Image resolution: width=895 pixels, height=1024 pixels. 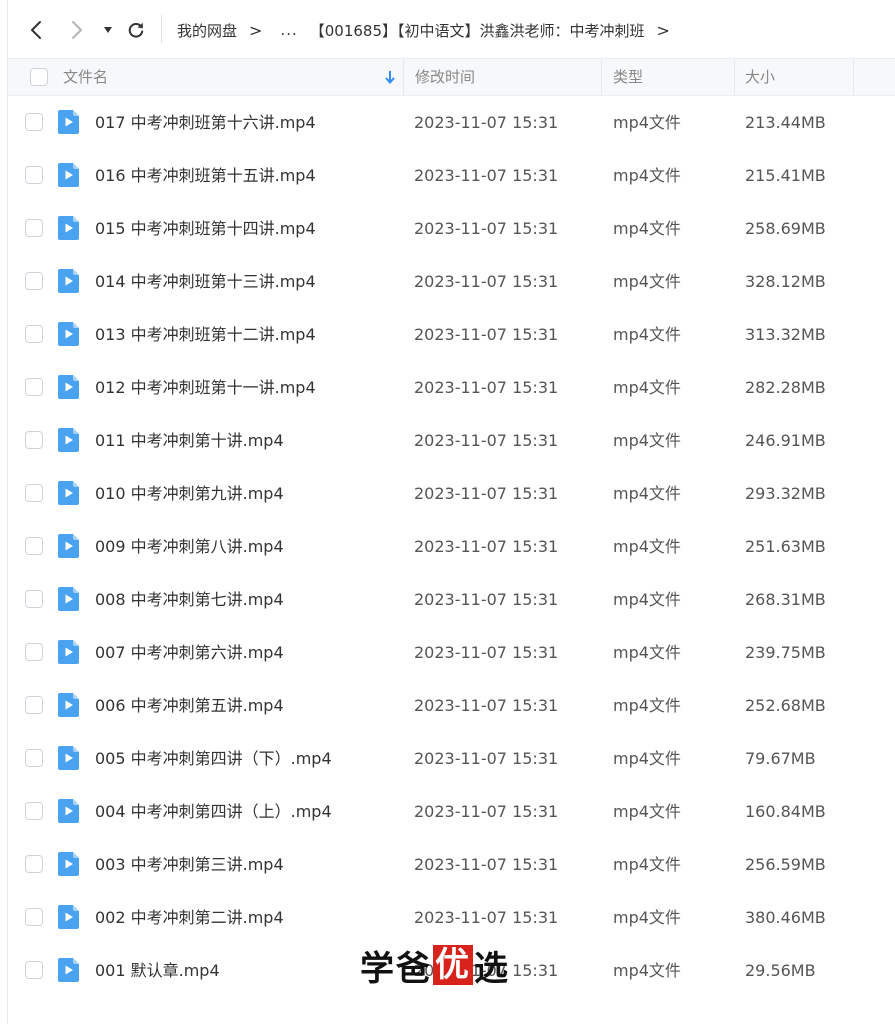 I want to click on file-size: 239.75MB, so click(x=785, y=652).